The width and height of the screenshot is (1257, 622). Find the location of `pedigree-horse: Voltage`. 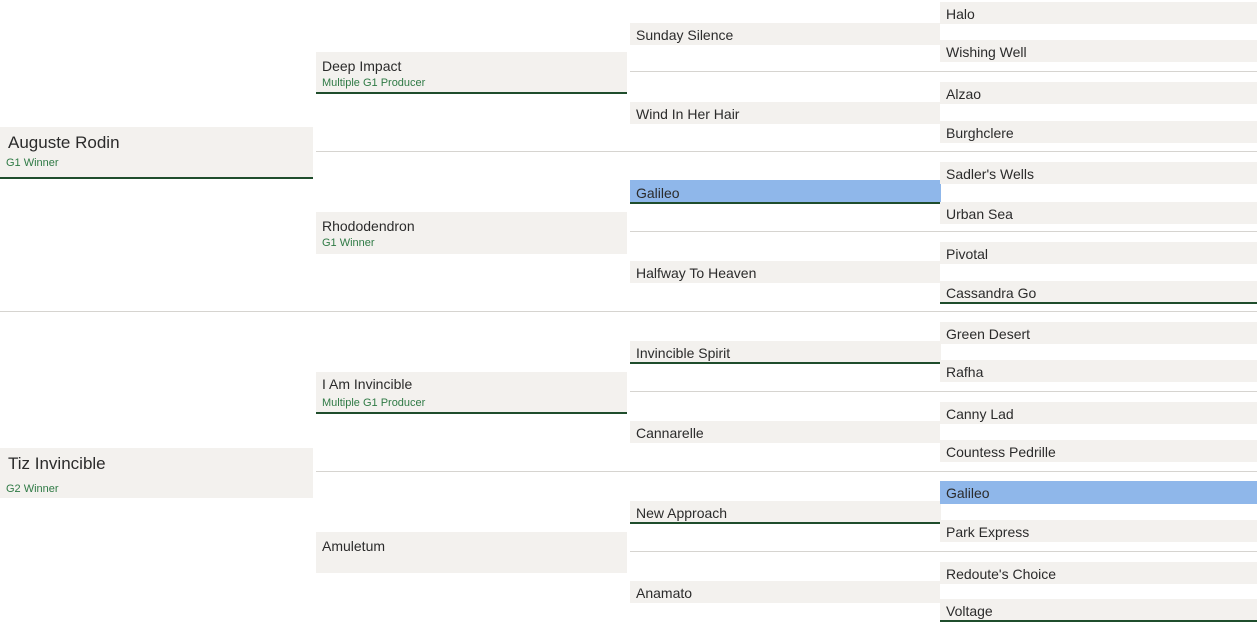

pedigree-horse: Voltage is located at coordinates (1098, 610).